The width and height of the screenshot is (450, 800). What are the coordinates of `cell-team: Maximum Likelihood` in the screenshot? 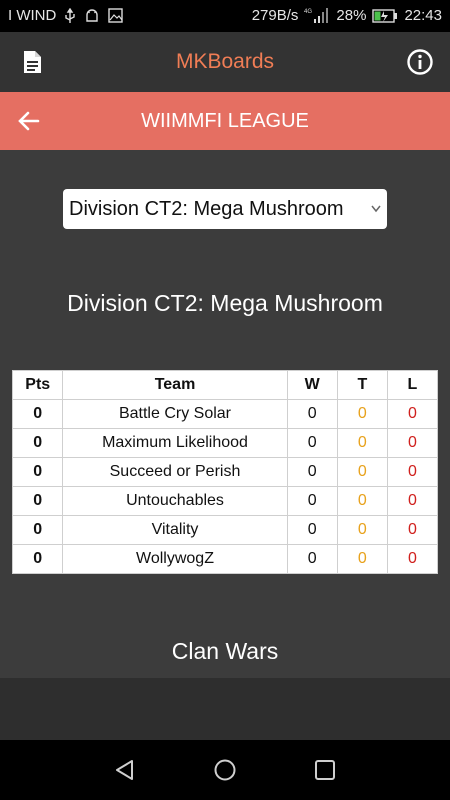 It's located at (175, 443).